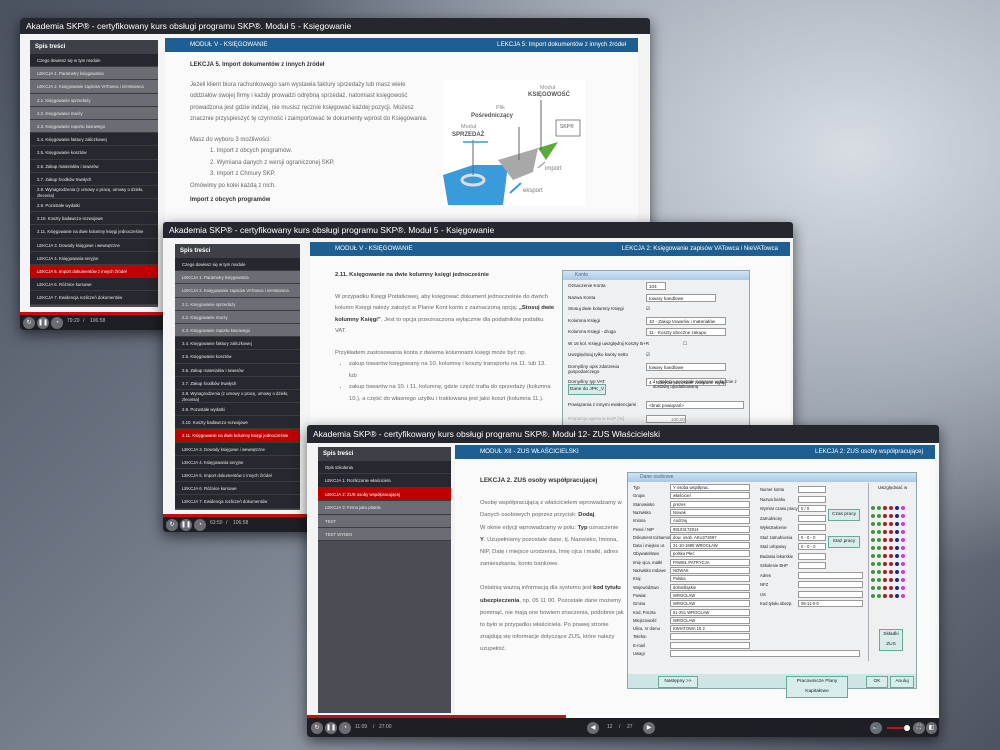  I want to click on field-value: Y osoba współprac., so click(710, 487).